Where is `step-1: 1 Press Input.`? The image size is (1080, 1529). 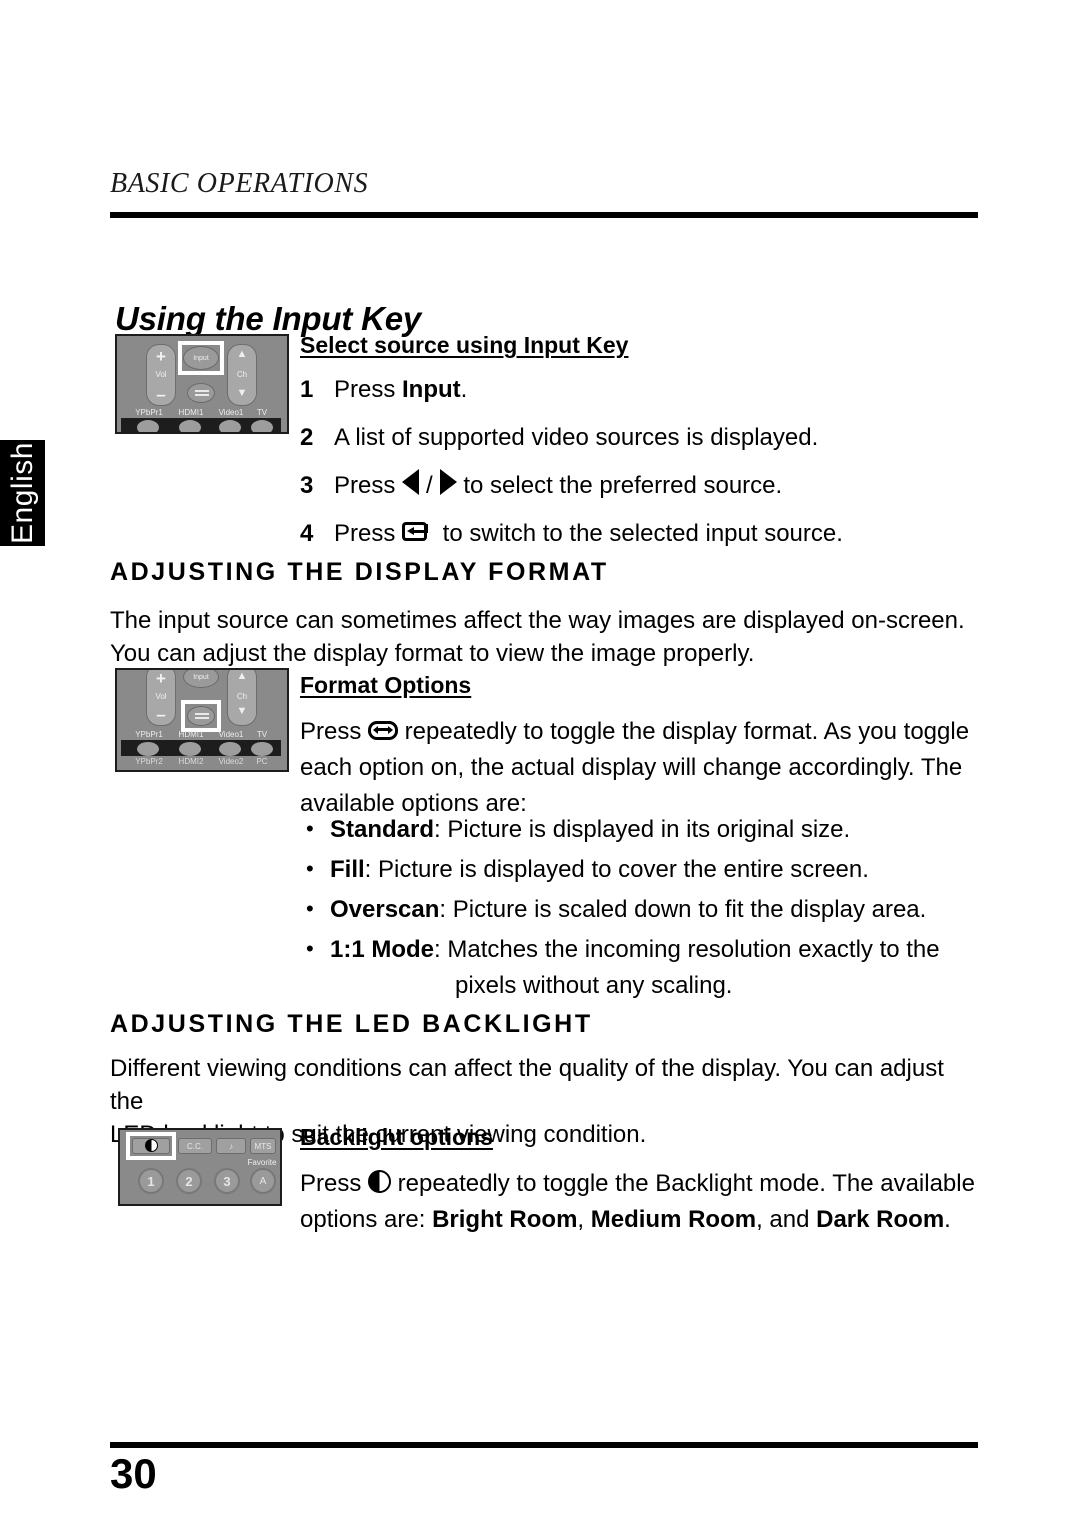 step-1: 1 Press Input. is located at coordinates (640, 390).